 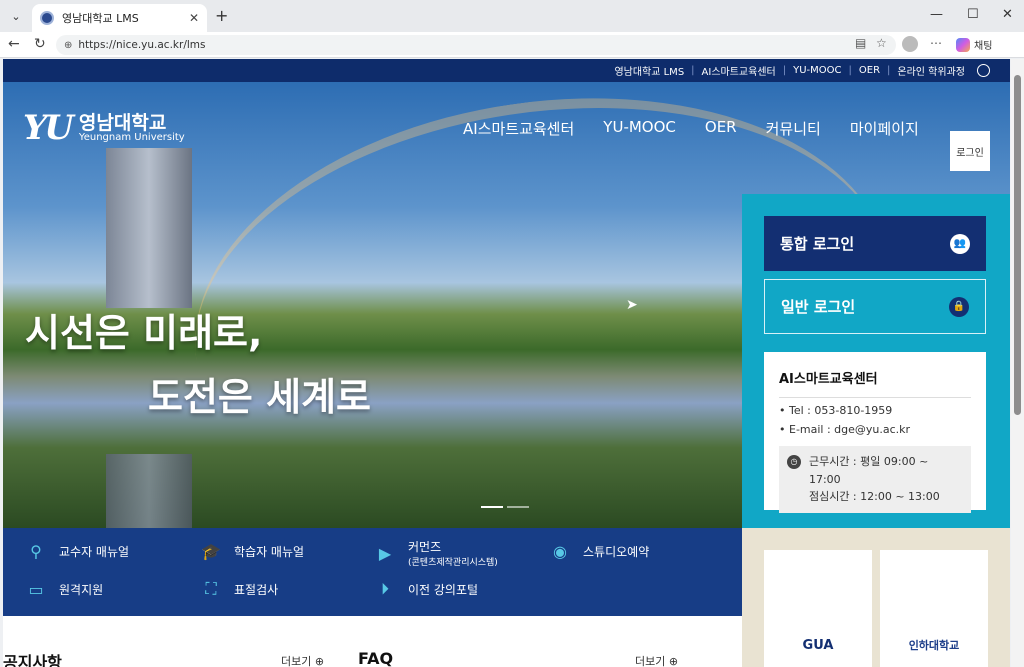 What do you see at coordinates (910, 44) in the screenshot?
I see `profile-avatar` at bounding box center [910, 44].